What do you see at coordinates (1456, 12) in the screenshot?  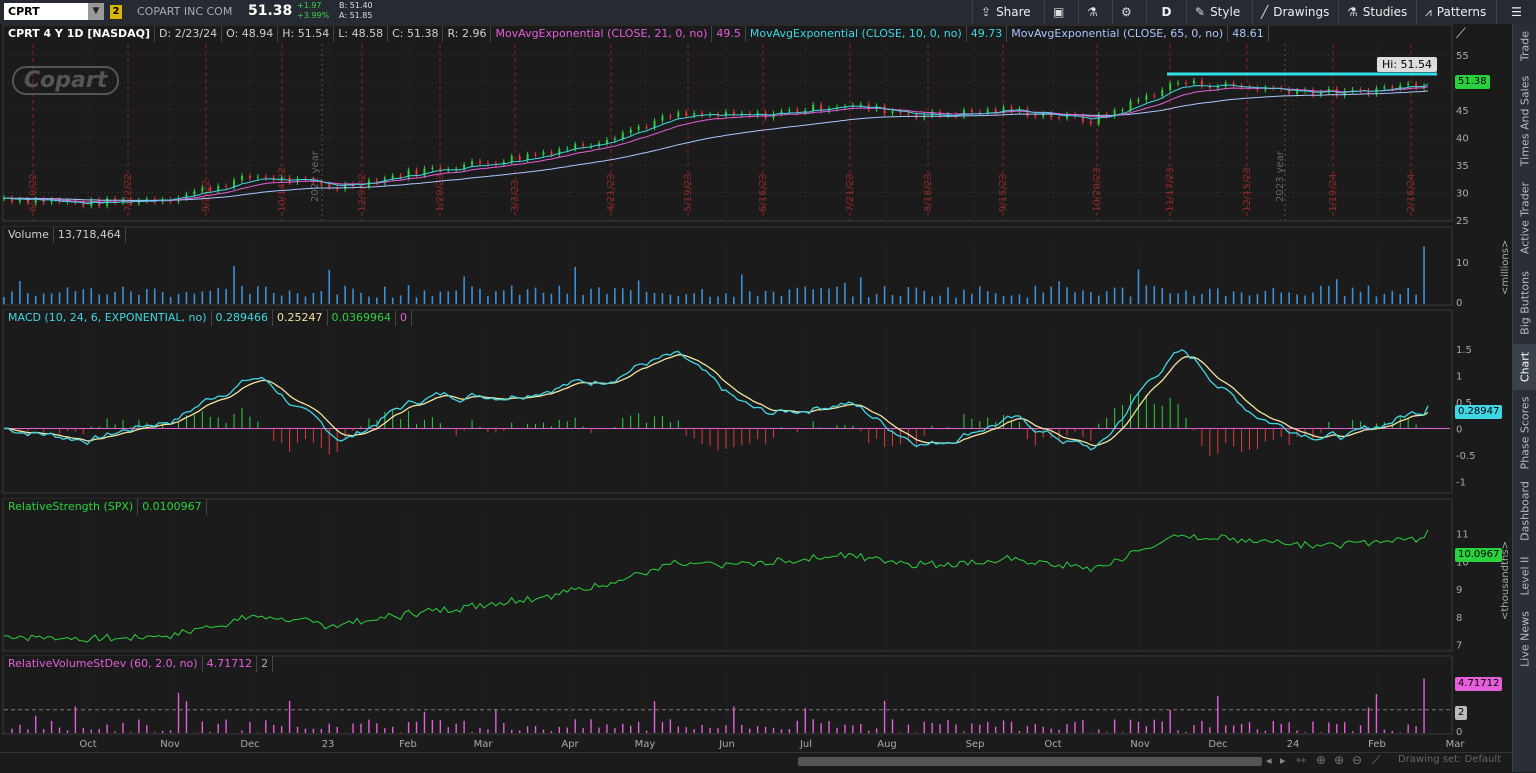 I see `patterns-button: ⩘Patterns` at bounding box center [1456, 12].